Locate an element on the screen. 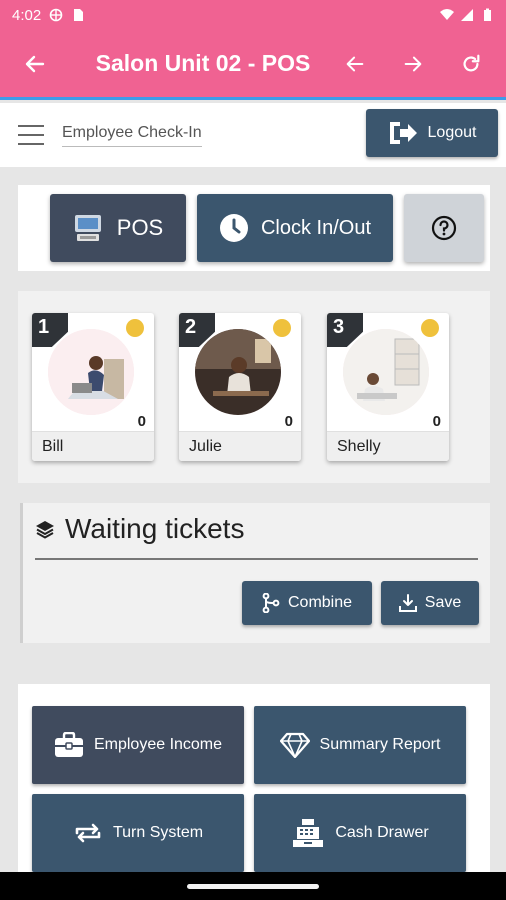 This screenshot has width=506, height=900. waiting-tickets-heading: Waiting tickets is located at coordinates (139, 529).